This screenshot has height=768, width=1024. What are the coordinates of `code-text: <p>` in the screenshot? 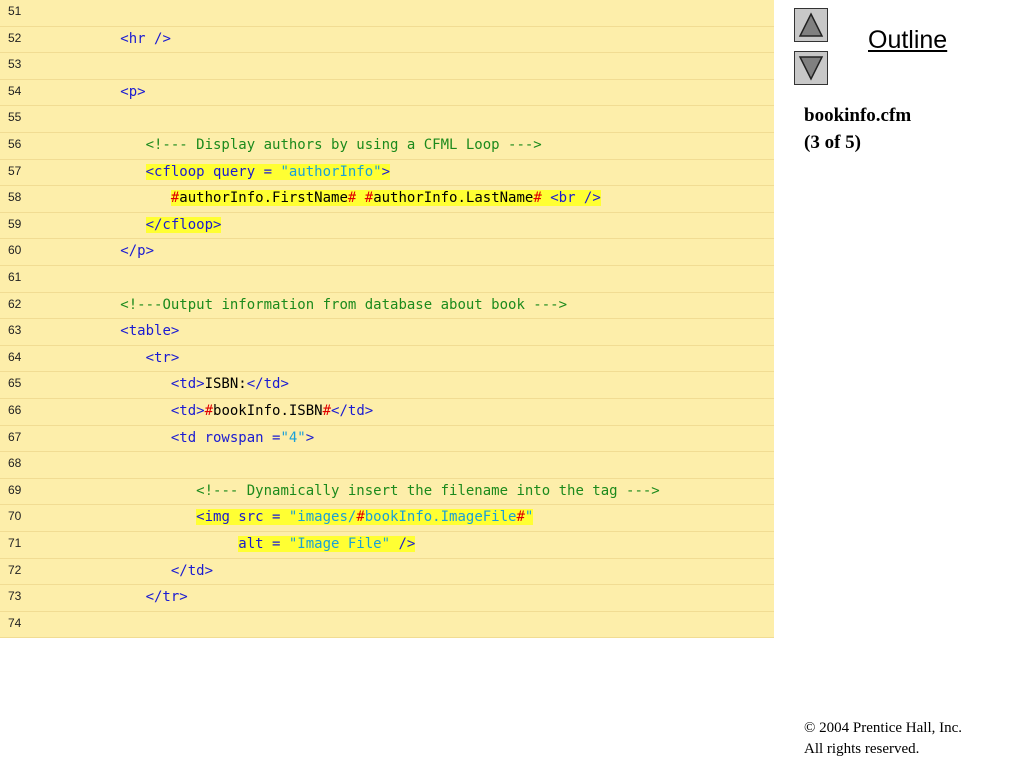 It's located at (90, 92).